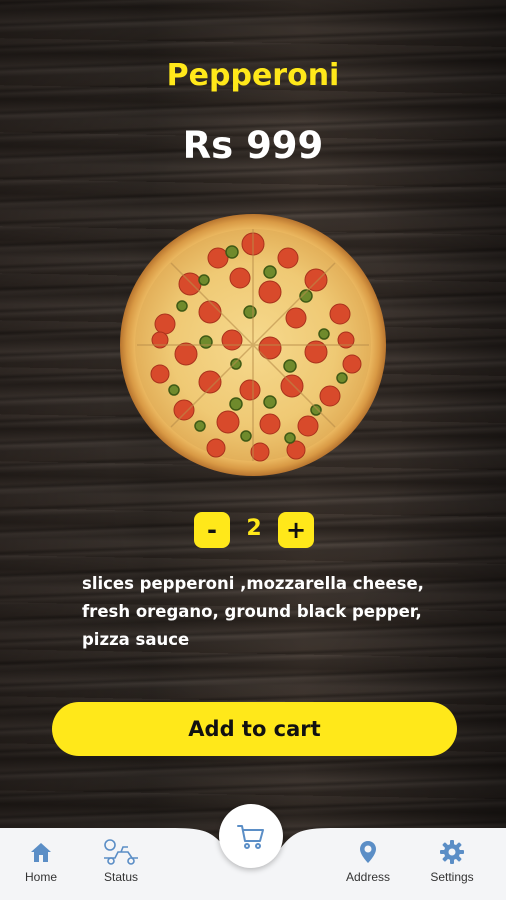  Describe the element at coordinates (40, 877) in the screenshot. I see `nav-label-home: Home` at that location.